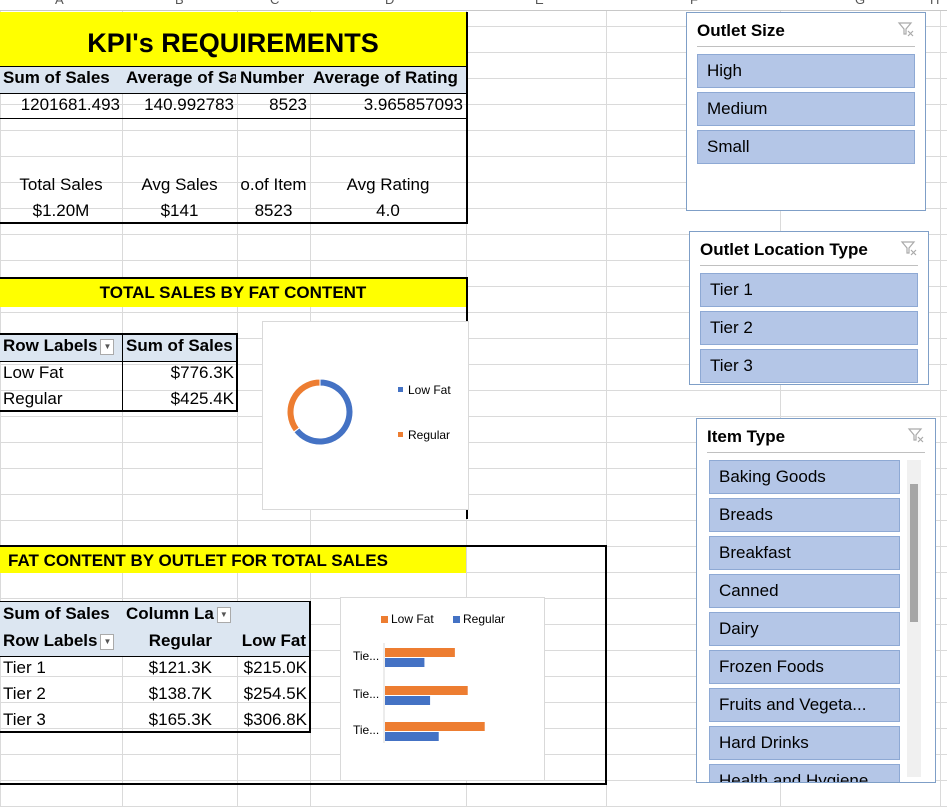 This screenshot has height=807, width=947. What do you see at coordinates (860, 3) in the screenshot?
I see `col-header-g: G` at bounding box center [860, 3].